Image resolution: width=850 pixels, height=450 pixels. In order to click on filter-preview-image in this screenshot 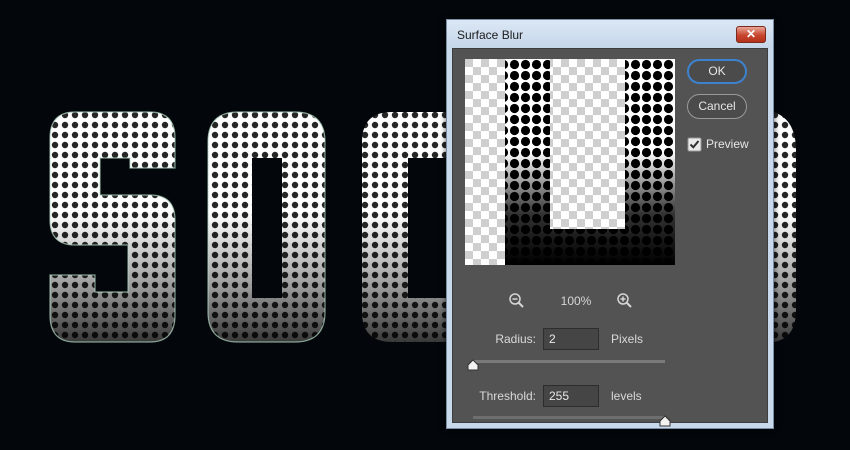, I will do `click(570, 162)`.